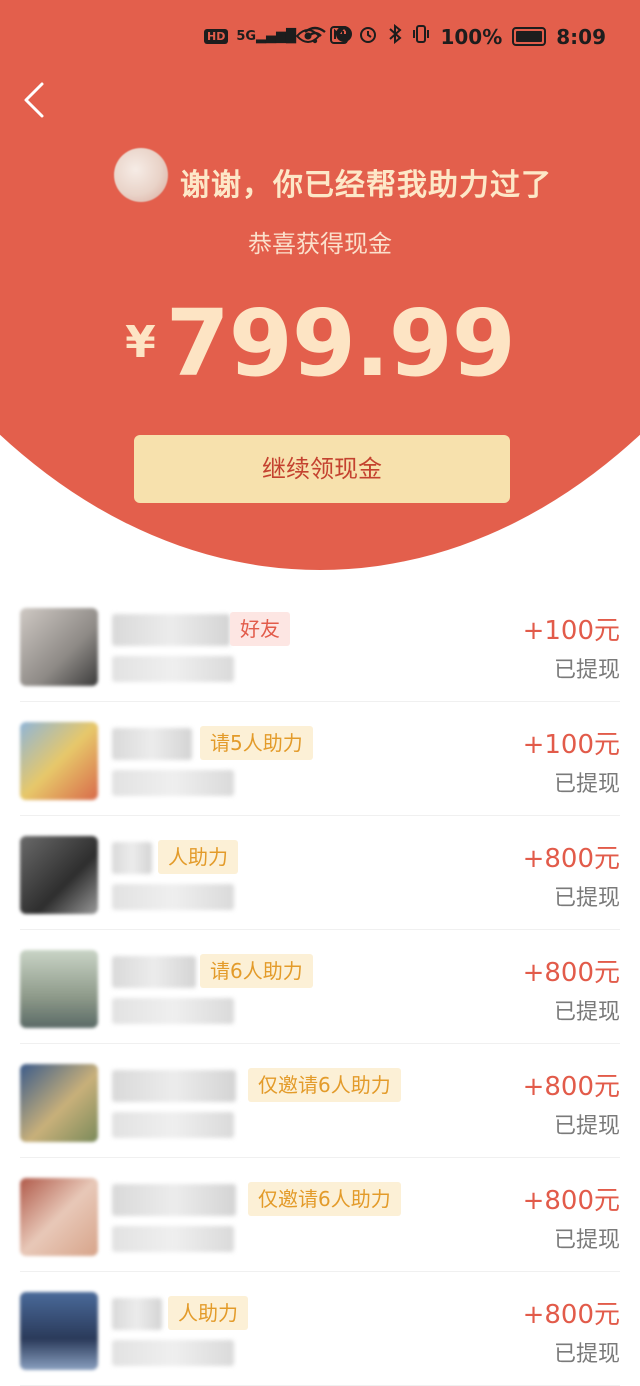 Image resolution: width=640 pixels, height=1386 pixels. What do you see at coordinates (34, 100) in the screenshot?
I see `chevron-left-icon` at bounding box center [34, 100].